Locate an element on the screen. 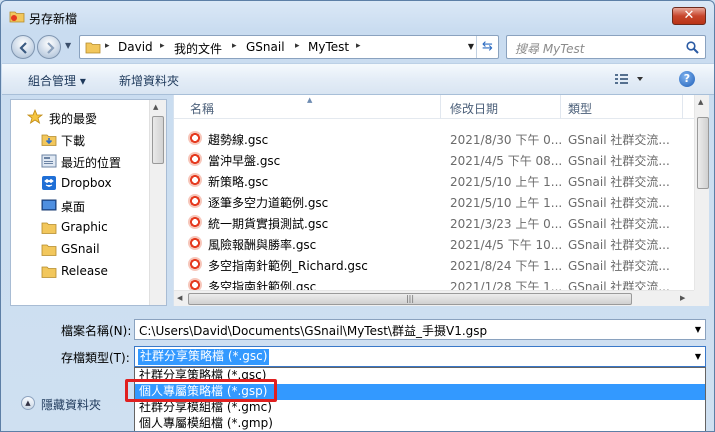  nav-item-label: Dropbox is located at coordinates (86, 183).